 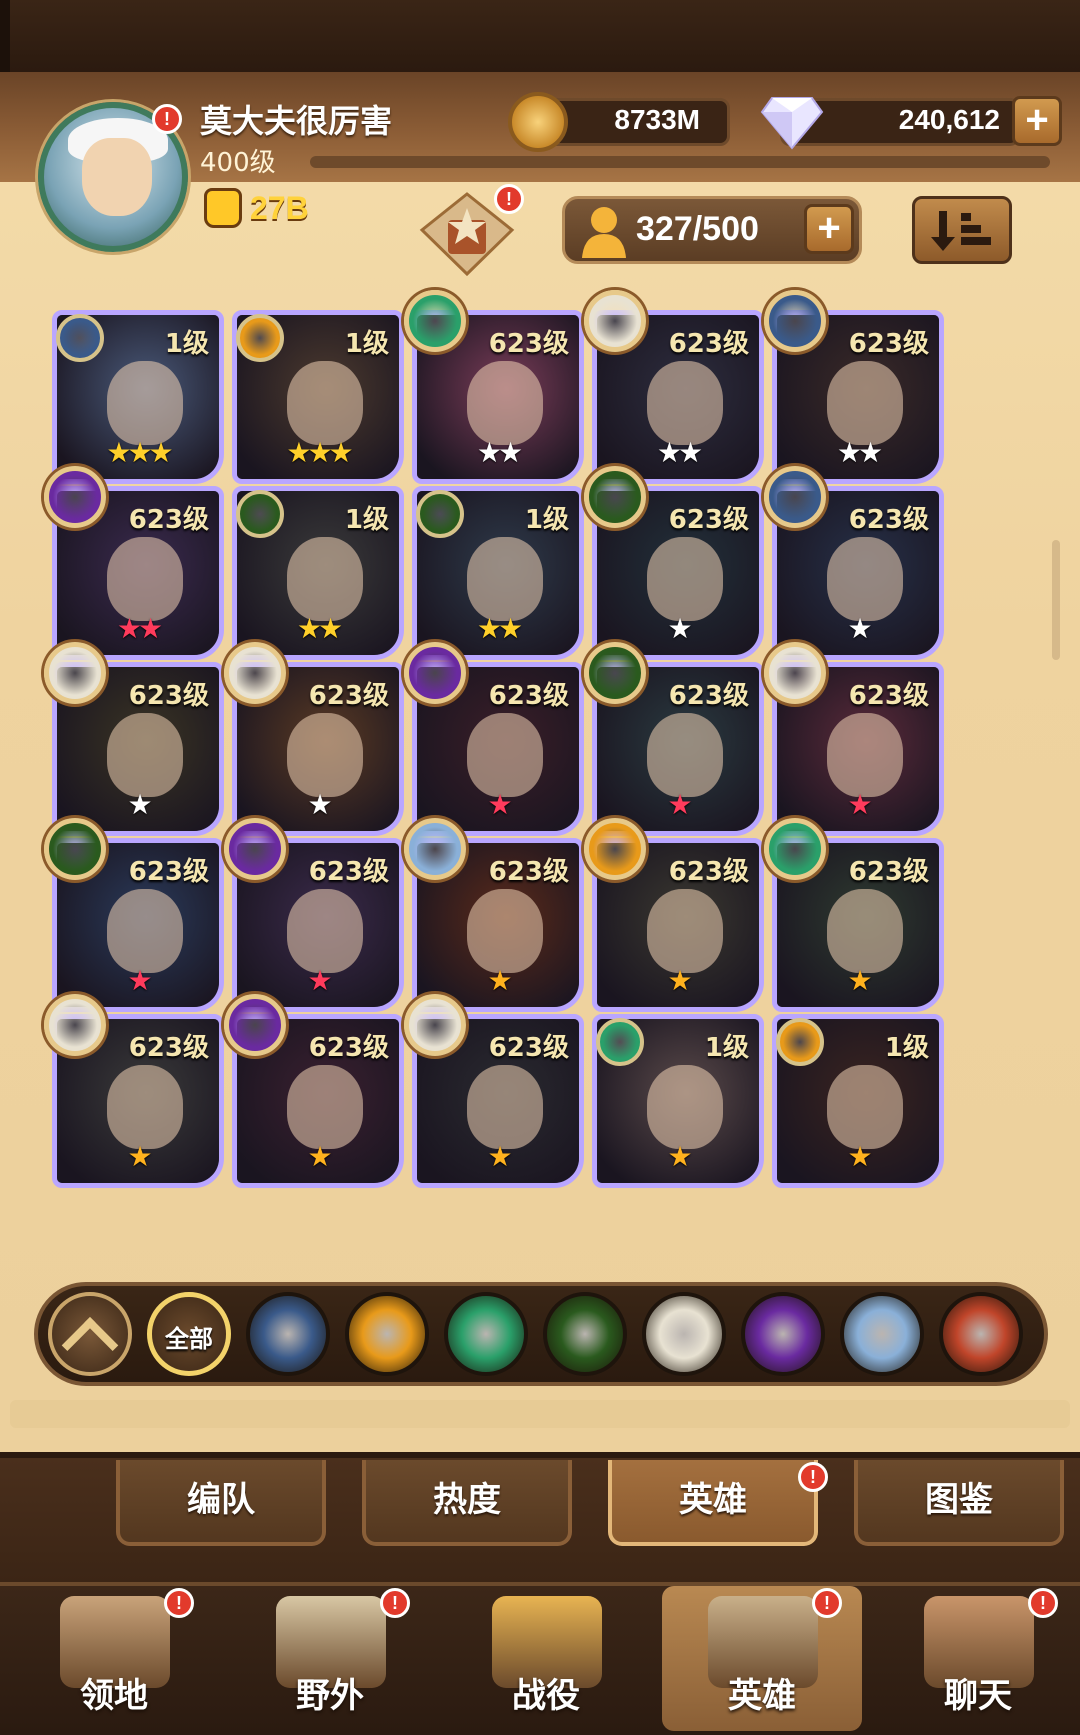 I want to click on player-level: 400级, so click(x=238, y=163).